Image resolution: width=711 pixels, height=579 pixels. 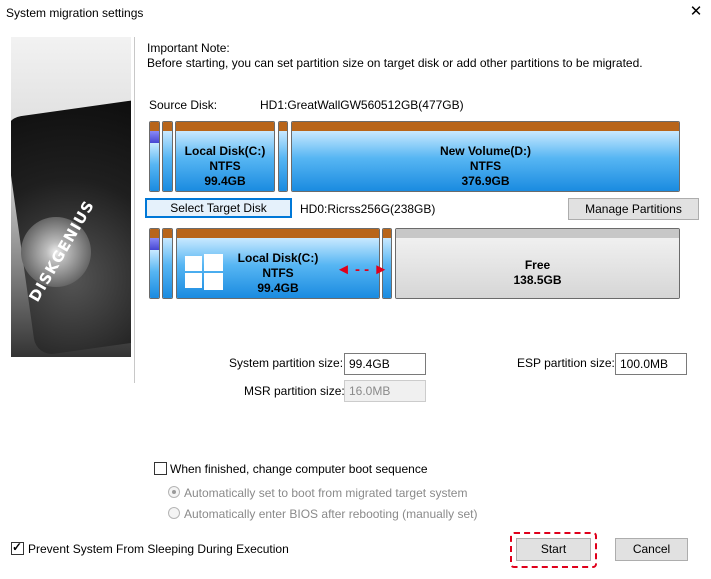 I want to click on prevent-sleep-checkbox, so click(x=17, y=547).